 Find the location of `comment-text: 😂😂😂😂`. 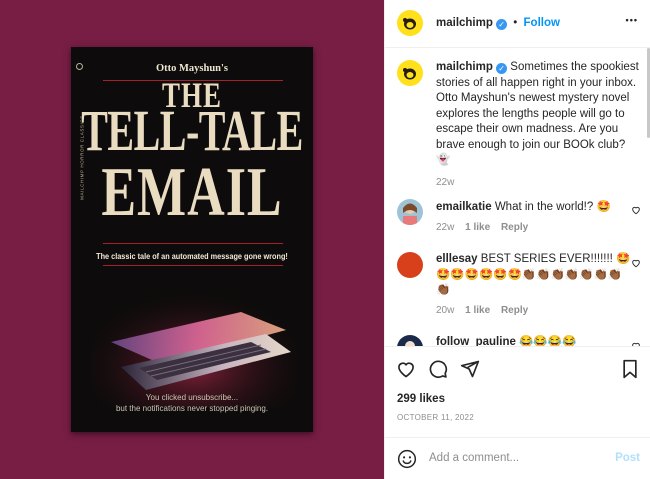

comment-text: 😂😂😂😂 is located at coordinates (548, 341).